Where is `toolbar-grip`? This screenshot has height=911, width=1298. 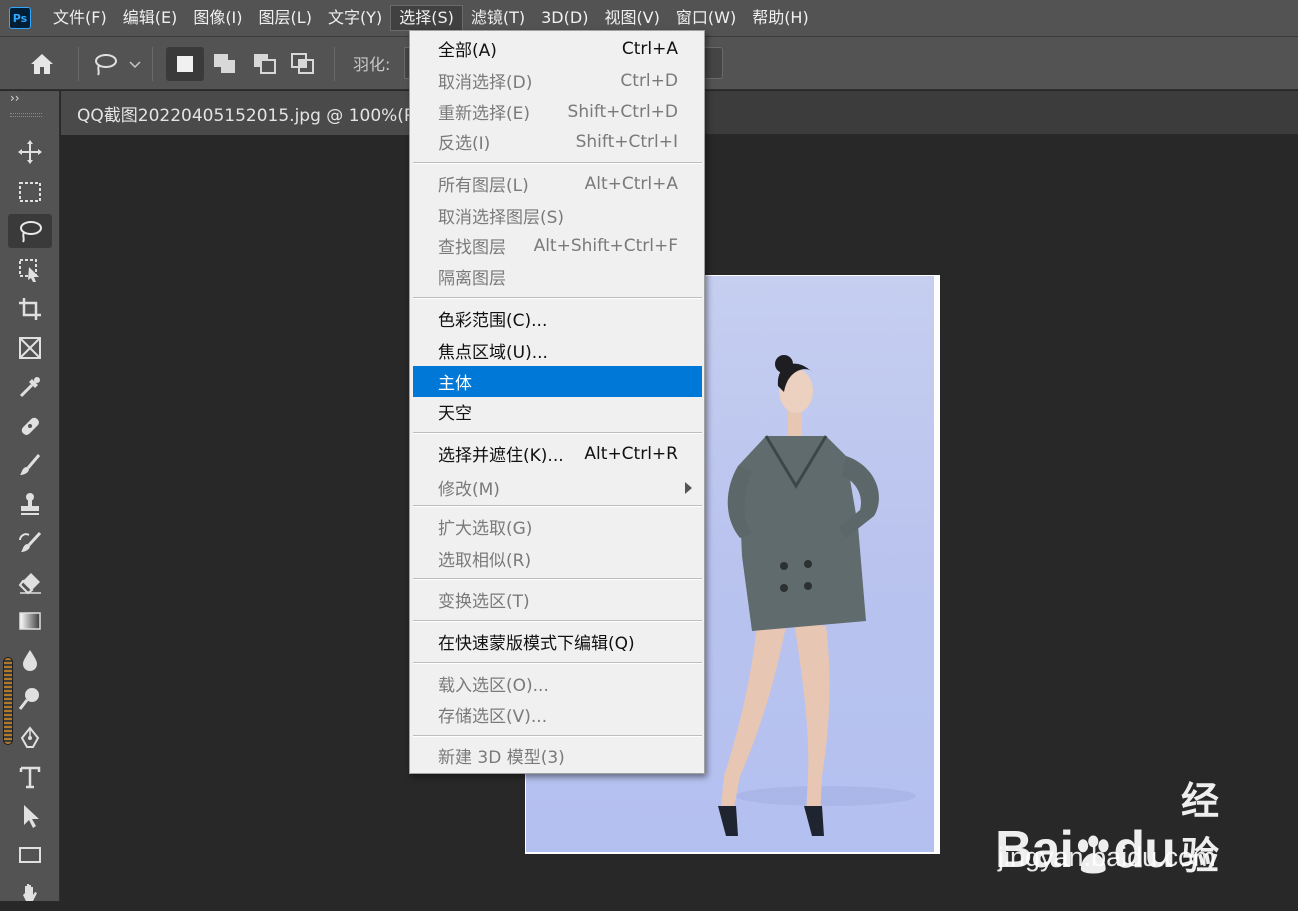 toolbar-grip is located at coordinates (26, 115).